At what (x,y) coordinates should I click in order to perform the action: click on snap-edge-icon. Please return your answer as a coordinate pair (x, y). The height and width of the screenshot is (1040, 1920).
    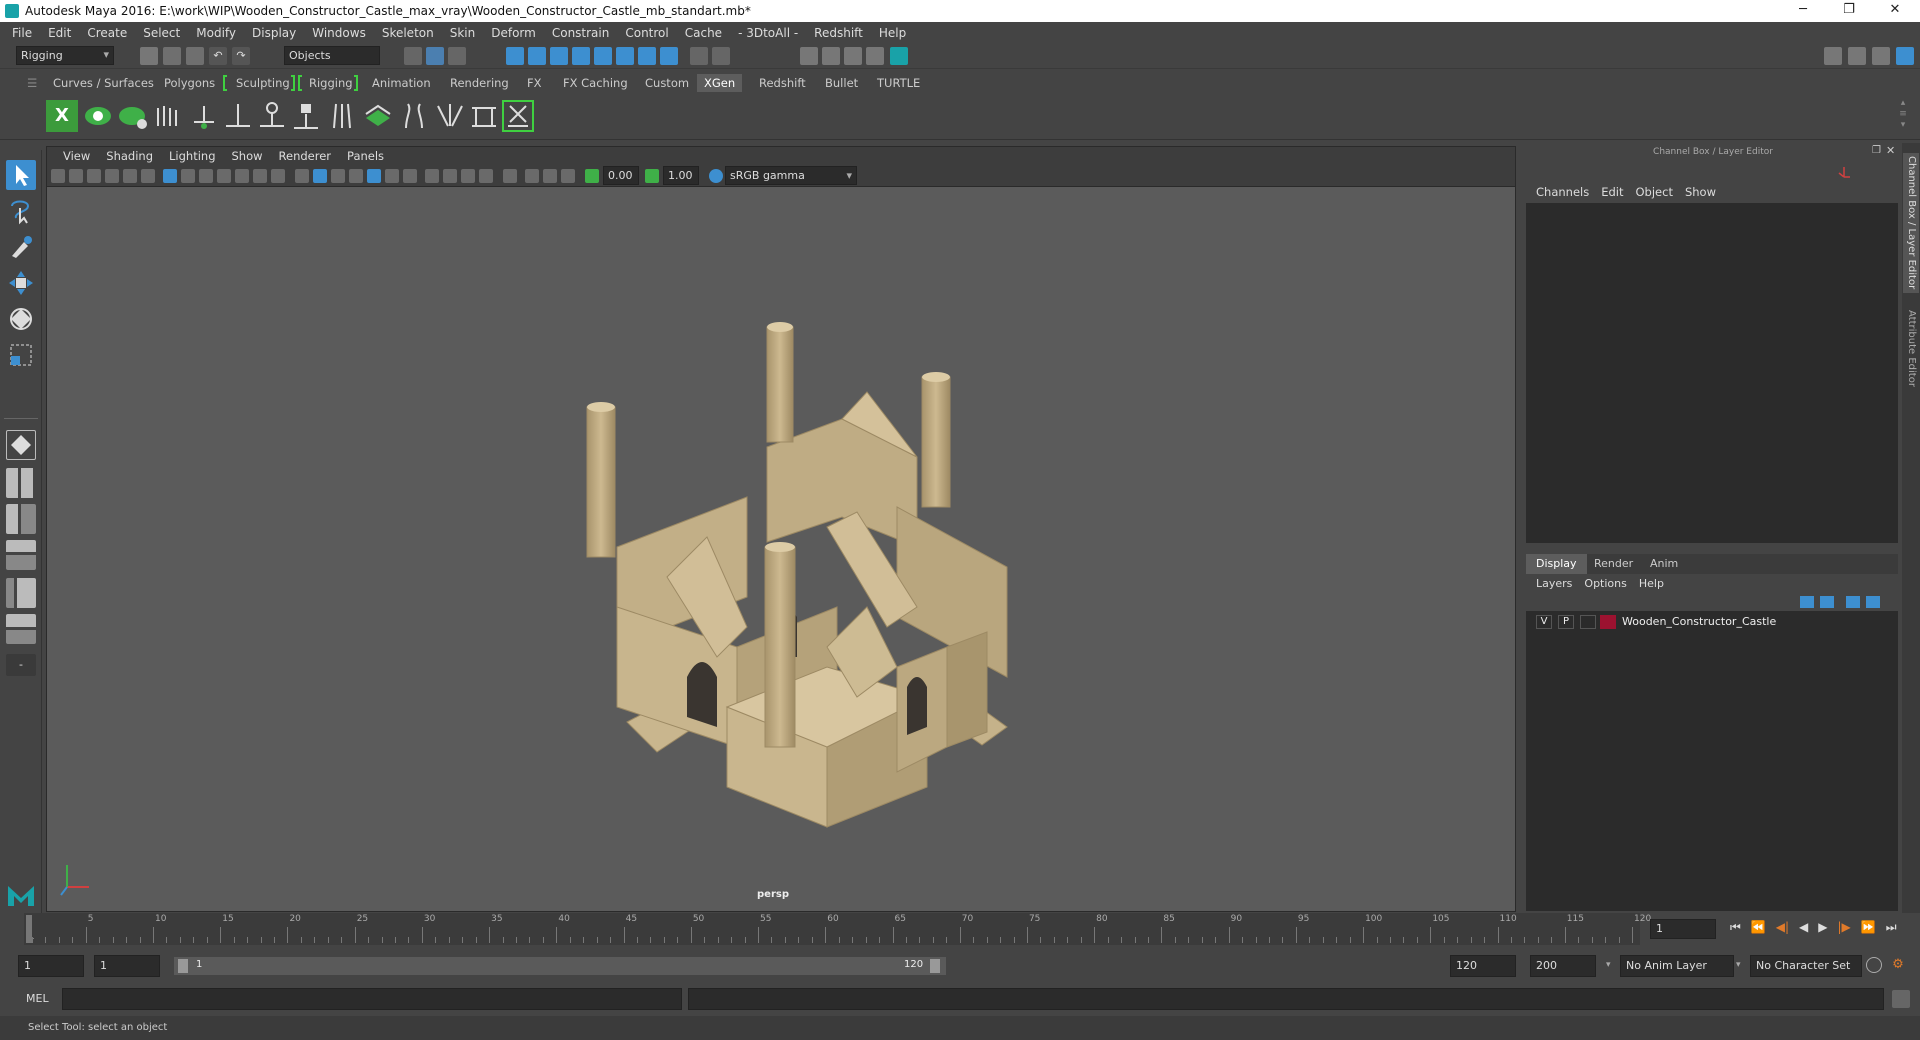
    Looking at the image, I should click on (647, 56).